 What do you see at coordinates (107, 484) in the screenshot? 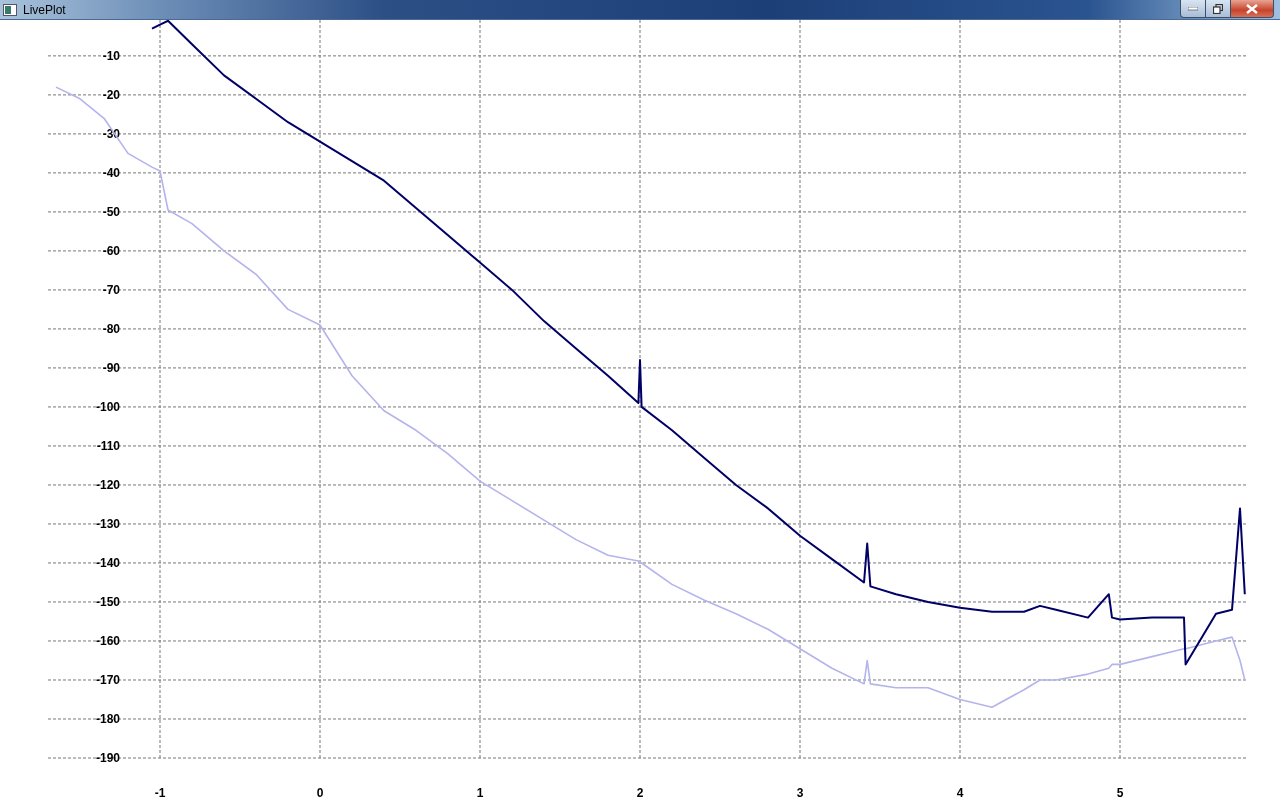
I see `axis-tick-label: -120` at bounding box center [107, 484].